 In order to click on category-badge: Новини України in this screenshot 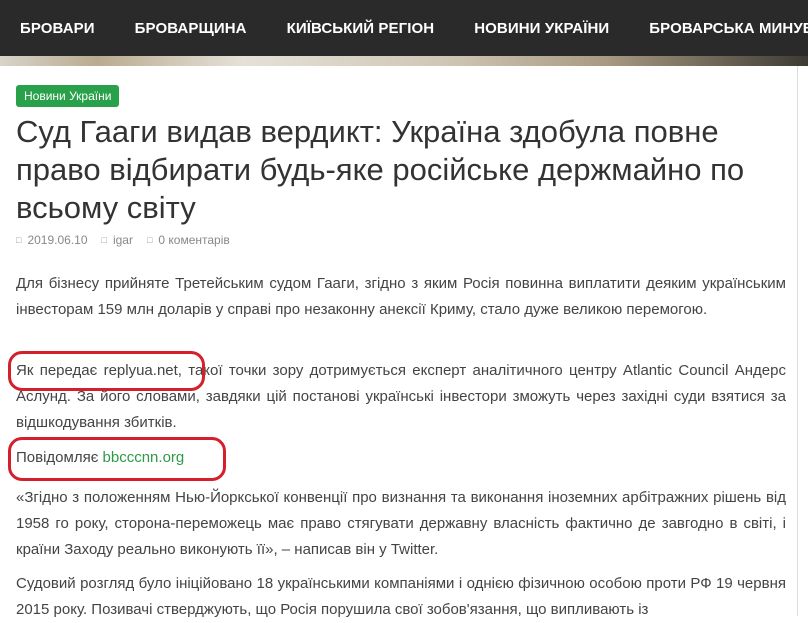, I will do `click(68, 96)`.